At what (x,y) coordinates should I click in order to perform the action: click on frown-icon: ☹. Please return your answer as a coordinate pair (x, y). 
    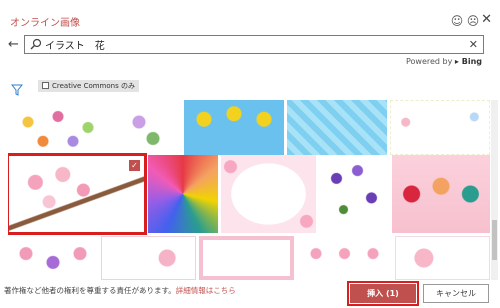
    Looking at the image, I should click on (473, 21).